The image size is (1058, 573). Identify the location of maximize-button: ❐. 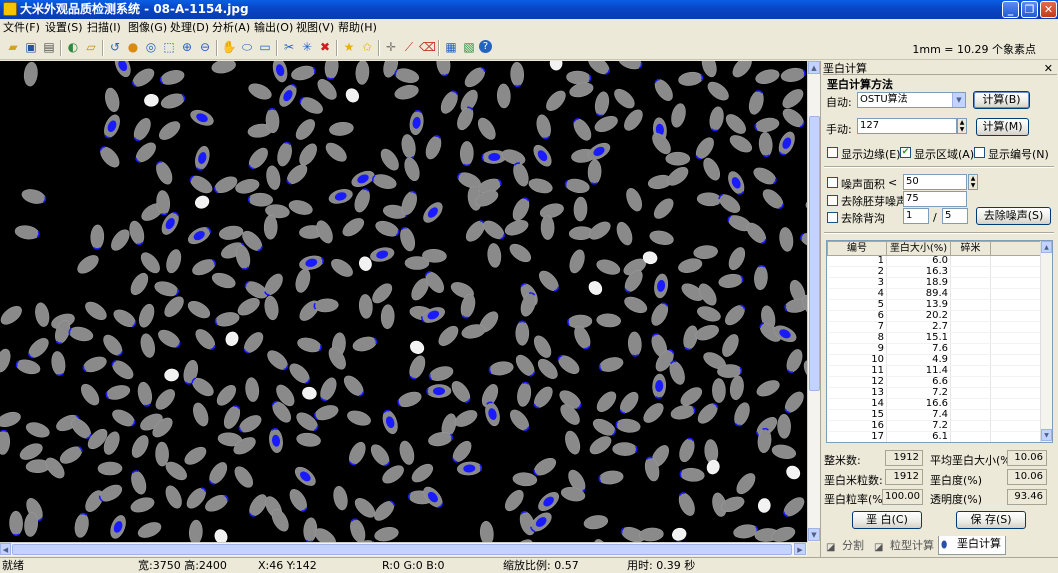
(1029, 9).